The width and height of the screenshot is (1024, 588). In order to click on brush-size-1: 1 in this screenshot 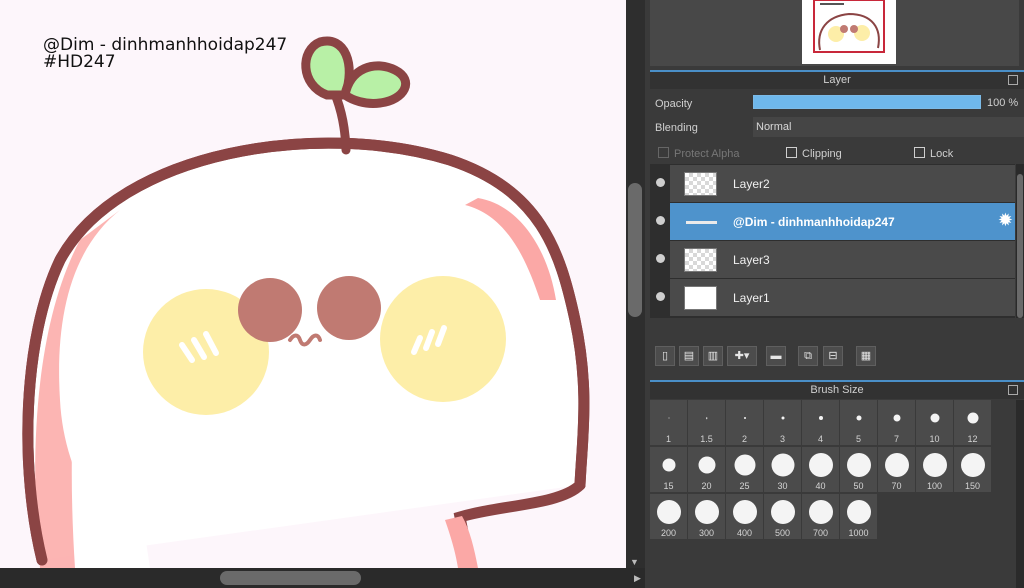, I will do `click(668, 422)`.